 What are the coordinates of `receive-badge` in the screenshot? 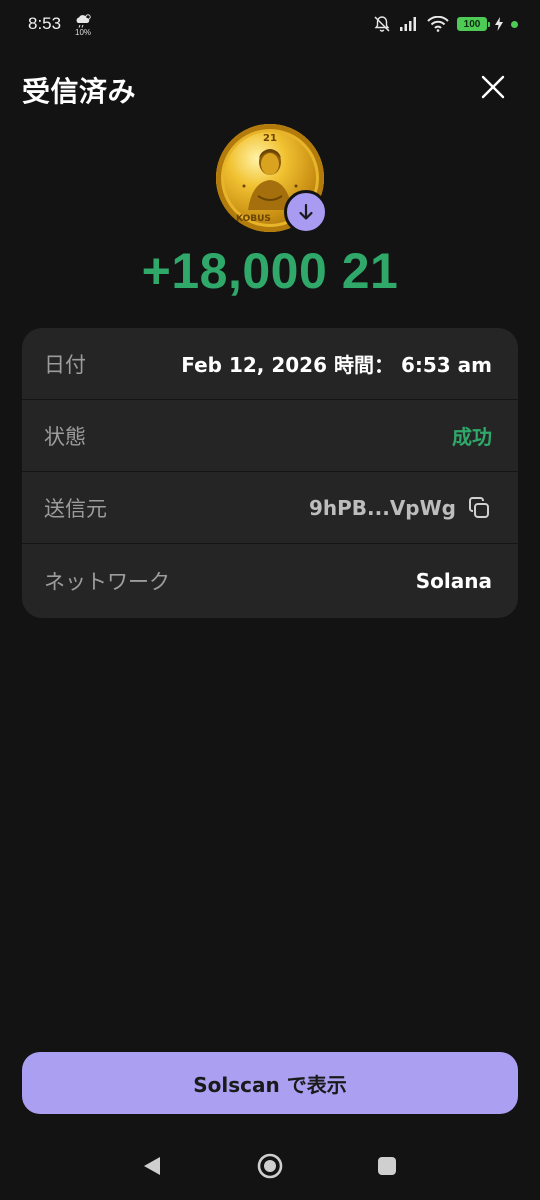 It's located at (306, 212).